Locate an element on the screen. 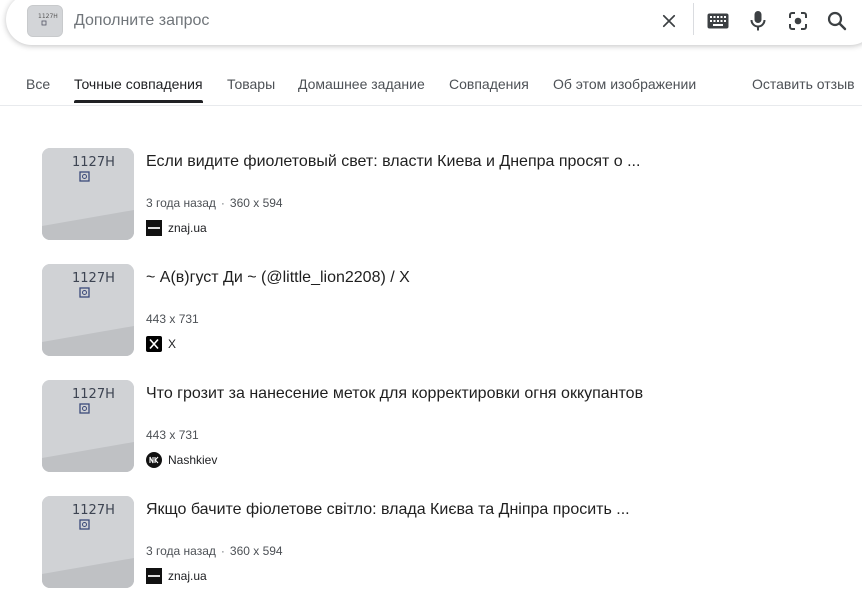 The height and width of the screenshot is (616, 862). tab-exact-matches: Точные совпадения is located at coordinates (138, 84).